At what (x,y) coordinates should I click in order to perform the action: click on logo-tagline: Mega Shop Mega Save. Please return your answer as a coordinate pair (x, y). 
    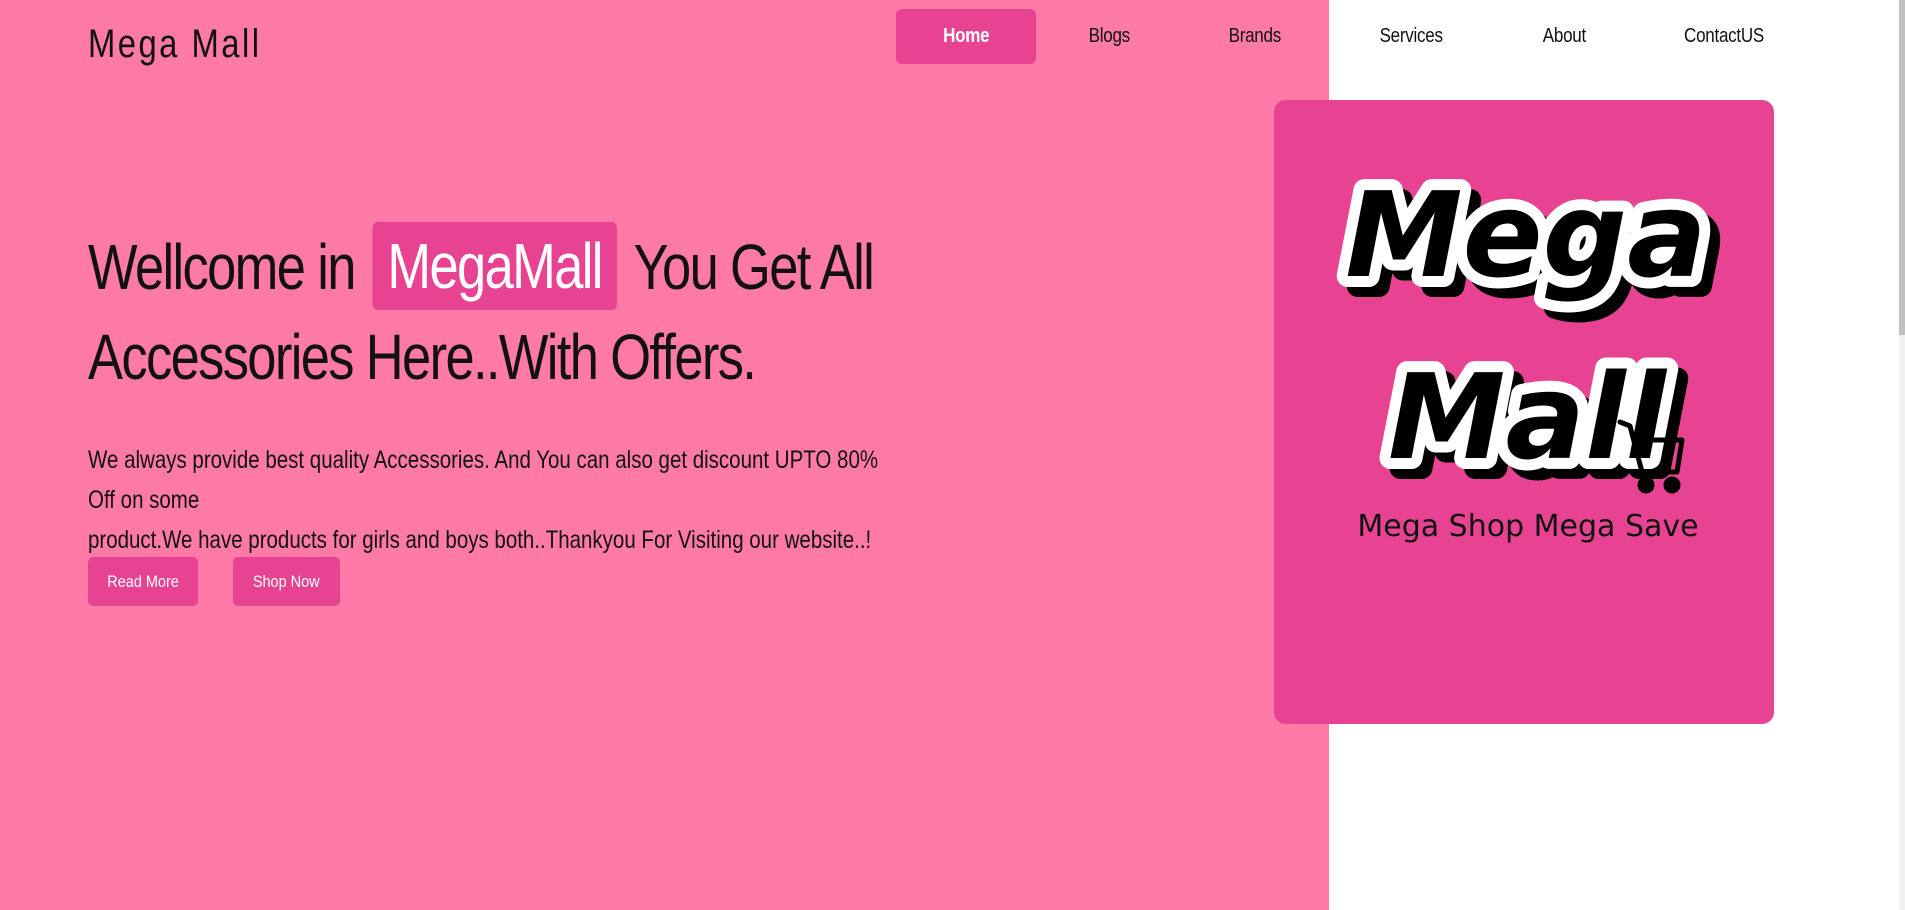
    Looking at the image, I should click on (1527, 526).